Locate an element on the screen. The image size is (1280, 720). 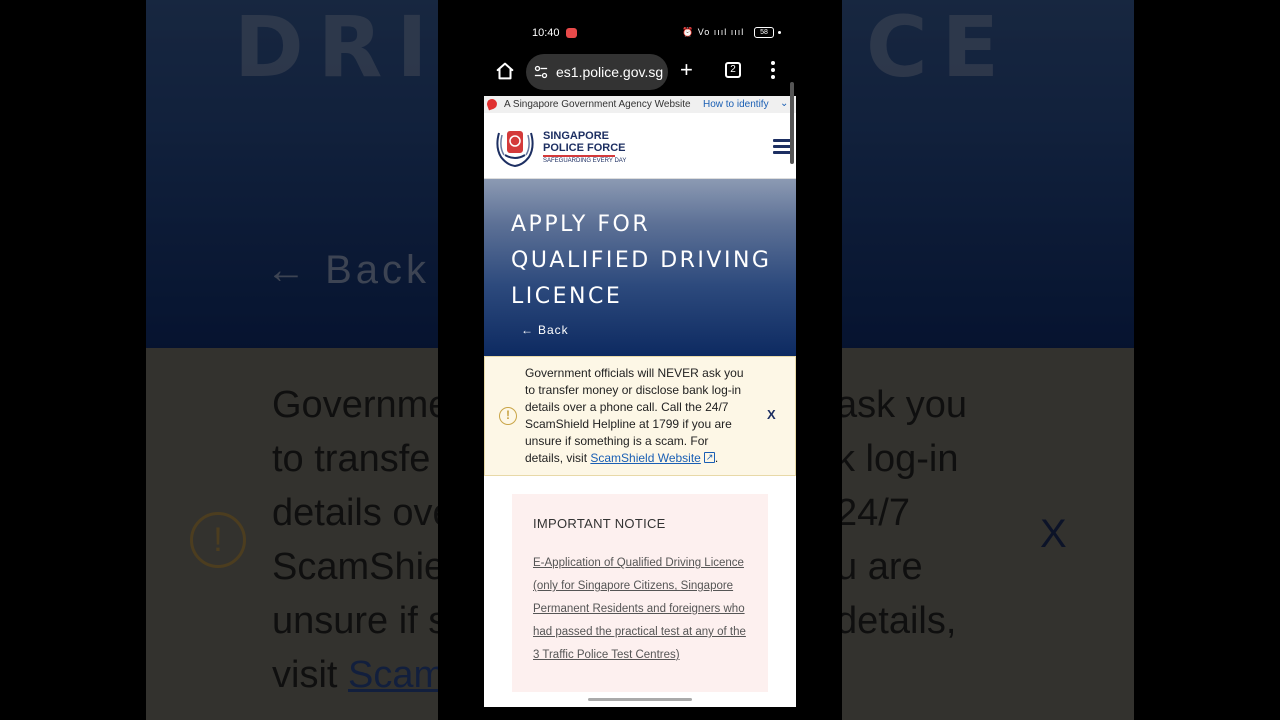
more-menu-icon is located at coordinates (773, 70).